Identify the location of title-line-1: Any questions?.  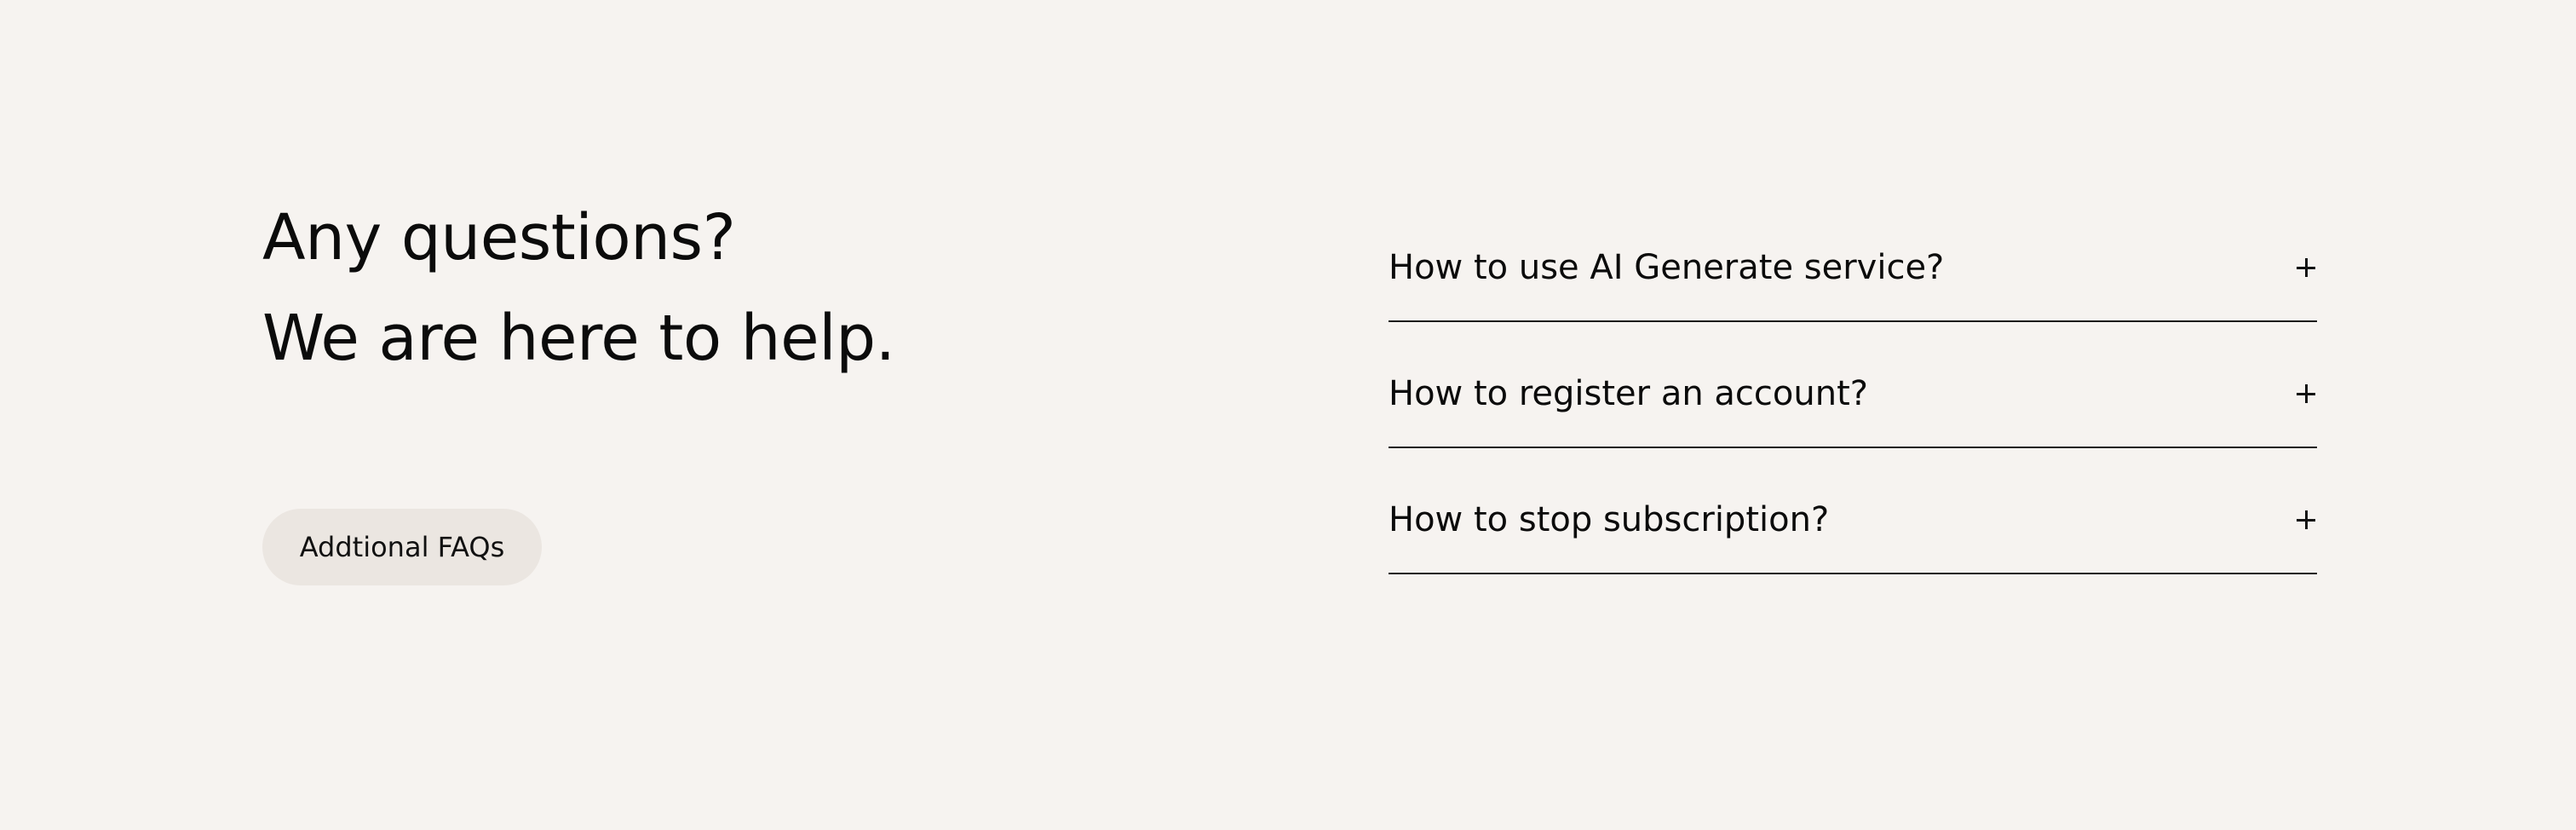
(499, 237).